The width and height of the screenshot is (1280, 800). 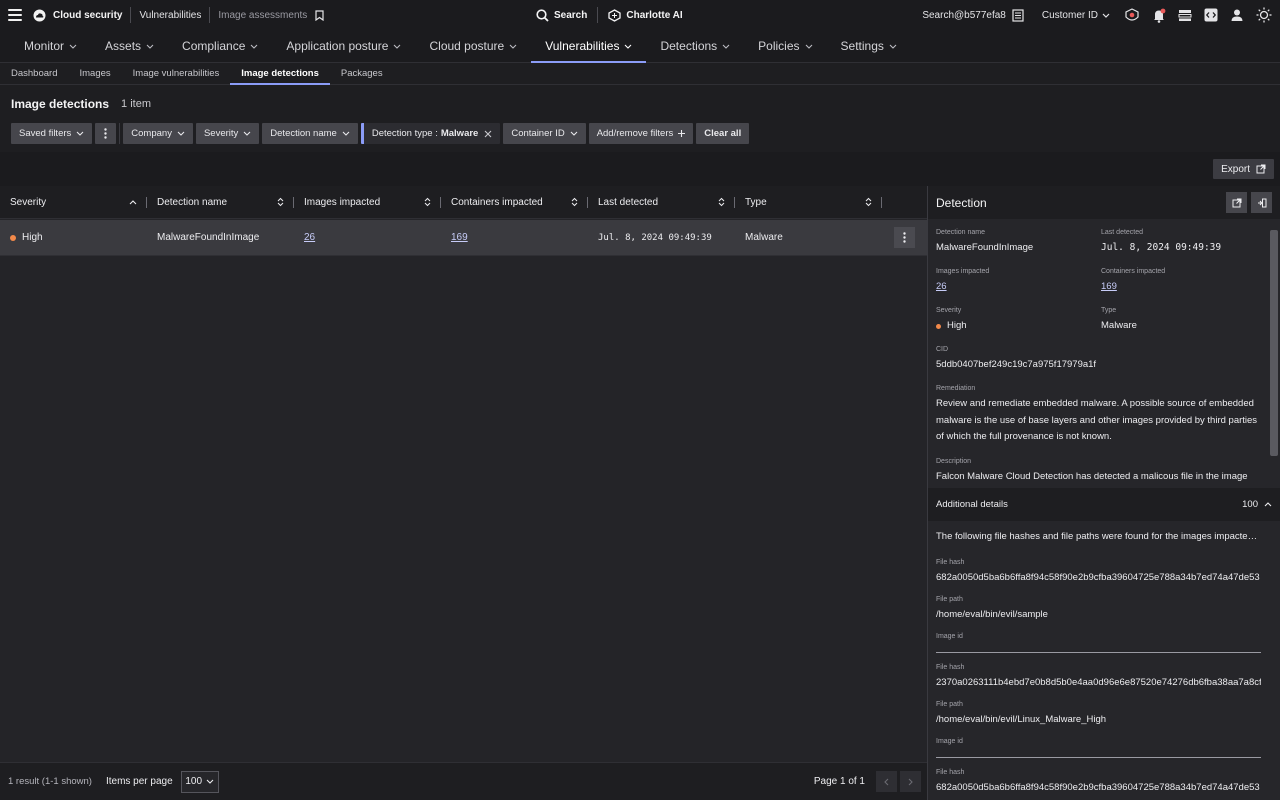 I want to click on export-button: Export, so click(x=1243, y=169).